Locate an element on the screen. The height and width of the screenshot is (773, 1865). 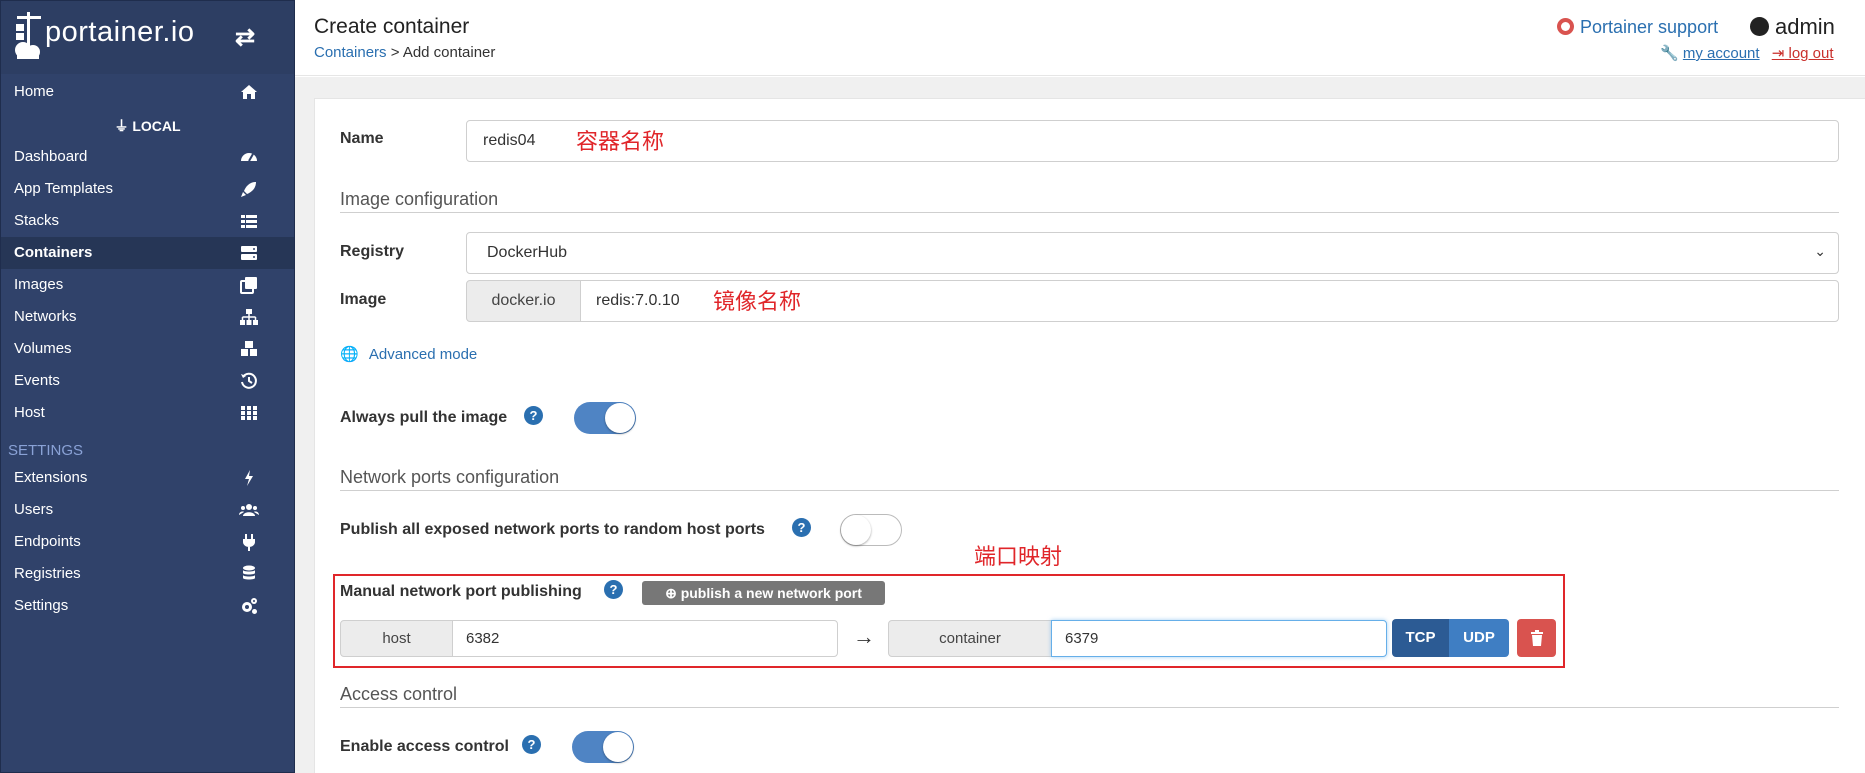
clone-icon is located at coordinates (248, 285).